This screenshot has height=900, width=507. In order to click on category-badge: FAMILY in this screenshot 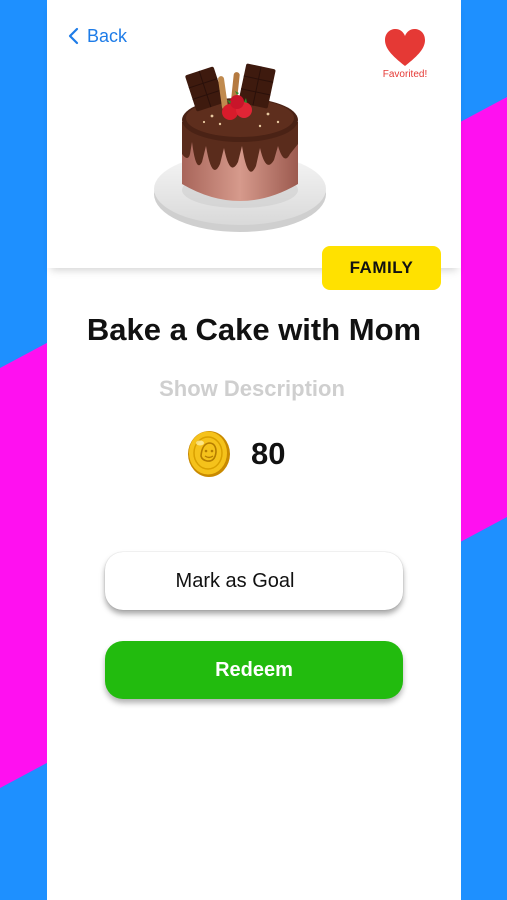, I will do `click(381, 268)`.